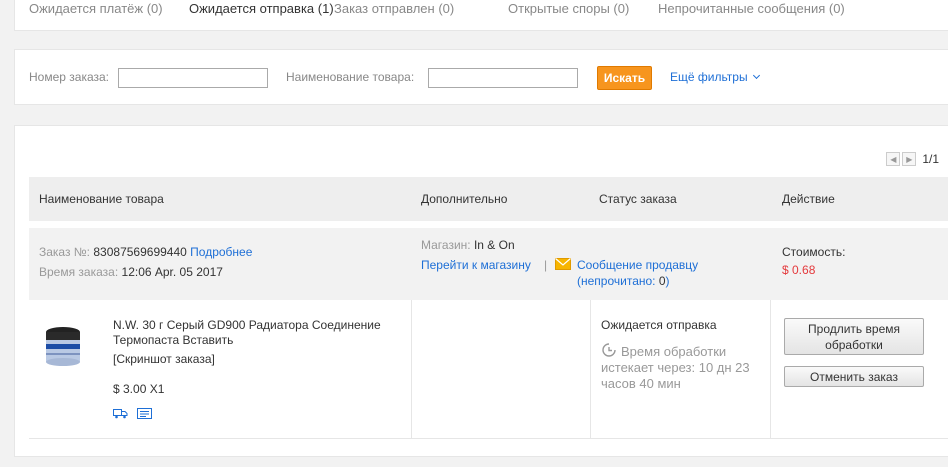  What do you see at coordinates (799, 270) in the screenshot?
I see `cost-value: $ 0.68` at bounding box center [799, 270].